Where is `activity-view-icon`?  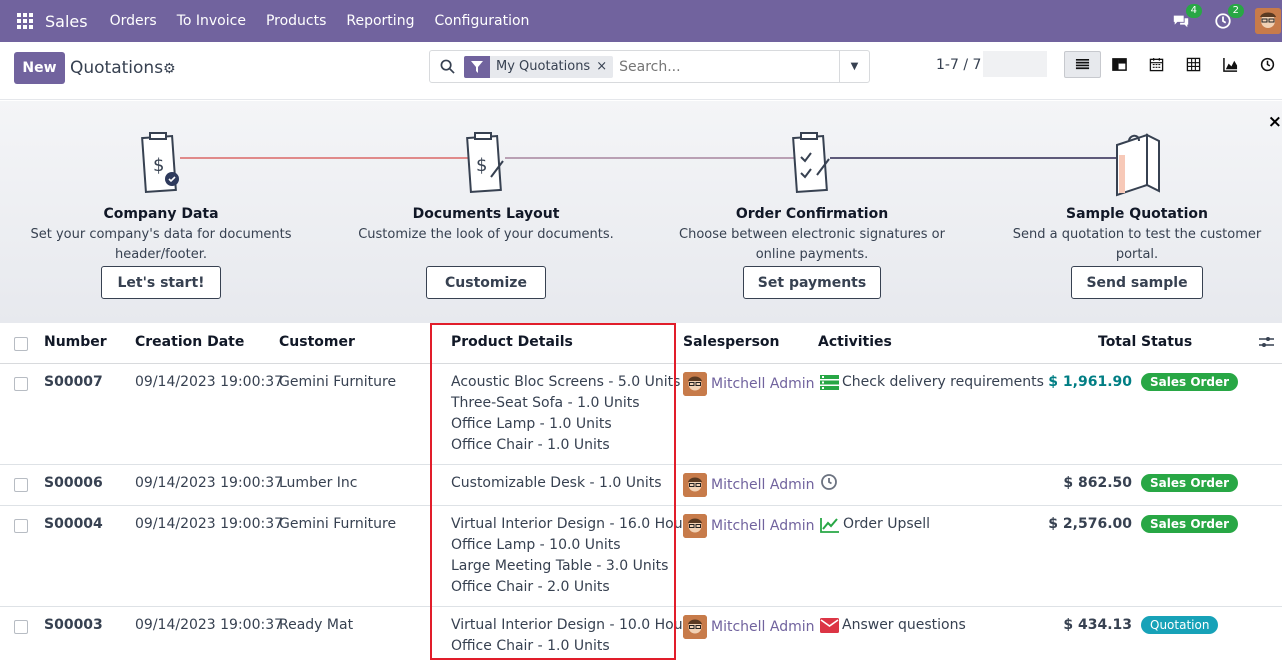 activity-view-icon is located at coordinates (1265, 64).